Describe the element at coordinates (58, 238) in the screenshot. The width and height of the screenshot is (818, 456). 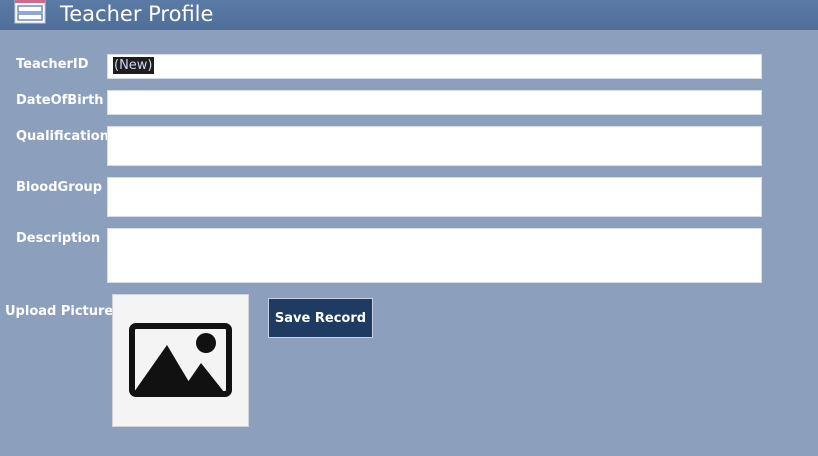
I see `description-label: Description` at that location.